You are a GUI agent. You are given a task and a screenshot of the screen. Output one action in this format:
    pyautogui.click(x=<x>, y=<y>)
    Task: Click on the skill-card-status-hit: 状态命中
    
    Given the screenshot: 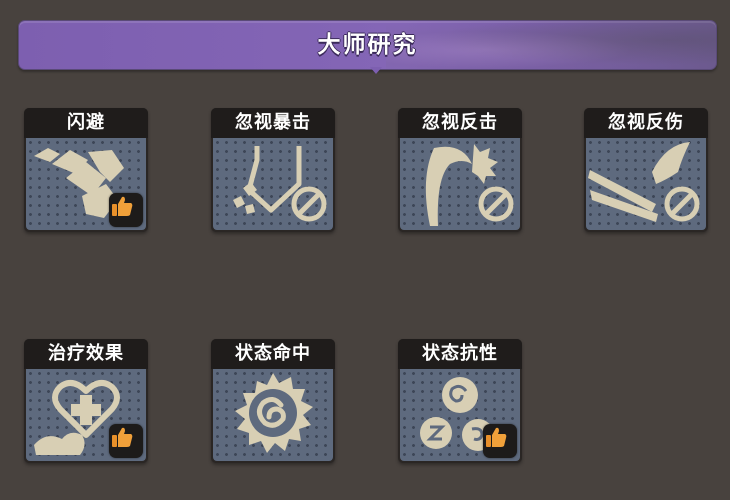 What is the action you would take?
    pyautogui.click(x=273, y=401)
    